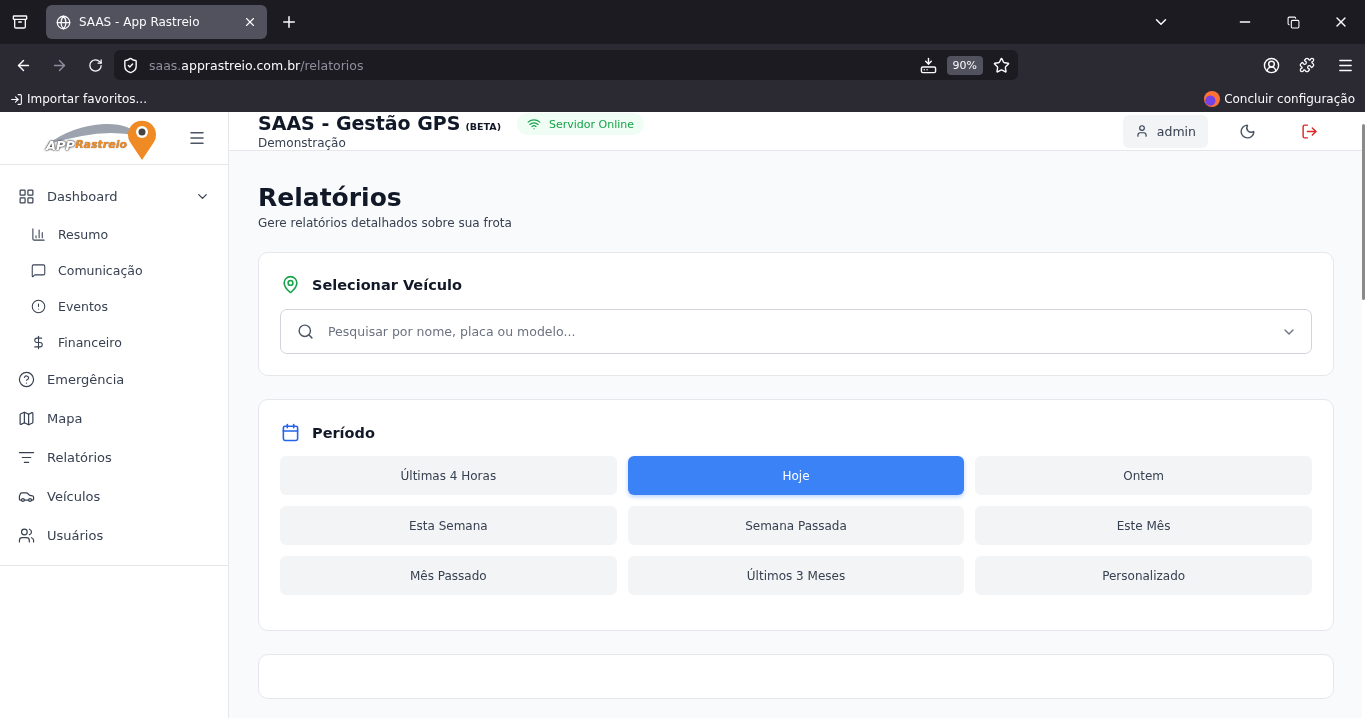  Describe the element at coordinates (101, 138) in the screenshot. I see `app-logo: APPRastreio` at that location.